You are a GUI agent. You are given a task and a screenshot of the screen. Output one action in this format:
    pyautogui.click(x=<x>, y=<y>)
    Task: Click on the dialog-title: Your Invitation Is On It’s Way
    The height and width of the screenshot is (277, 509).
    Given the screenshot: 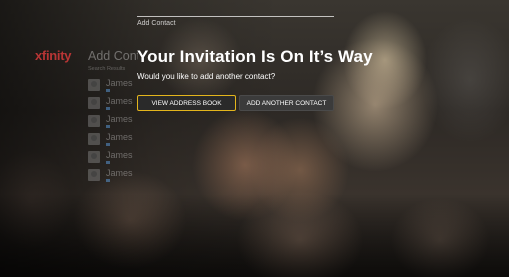 What is the action you would take?
    pyautogui.click(x=255, y=56)
    